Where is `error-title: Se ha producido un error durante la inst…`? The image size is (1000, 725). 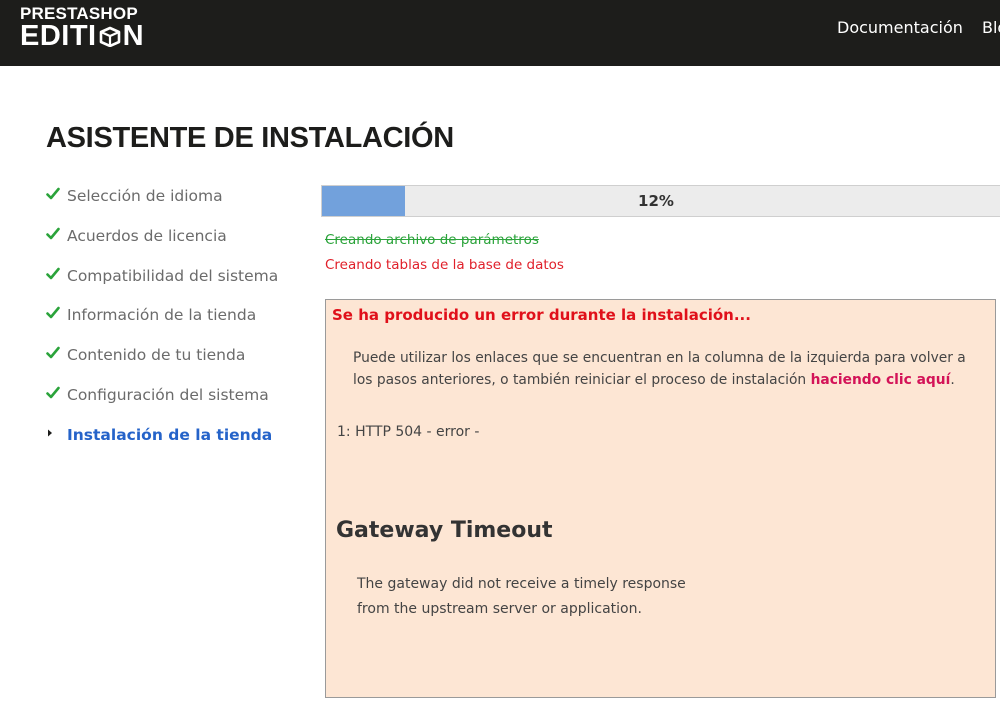 error-title: Se ha producido un error durante la inst… is located at coordinates (541, 315).